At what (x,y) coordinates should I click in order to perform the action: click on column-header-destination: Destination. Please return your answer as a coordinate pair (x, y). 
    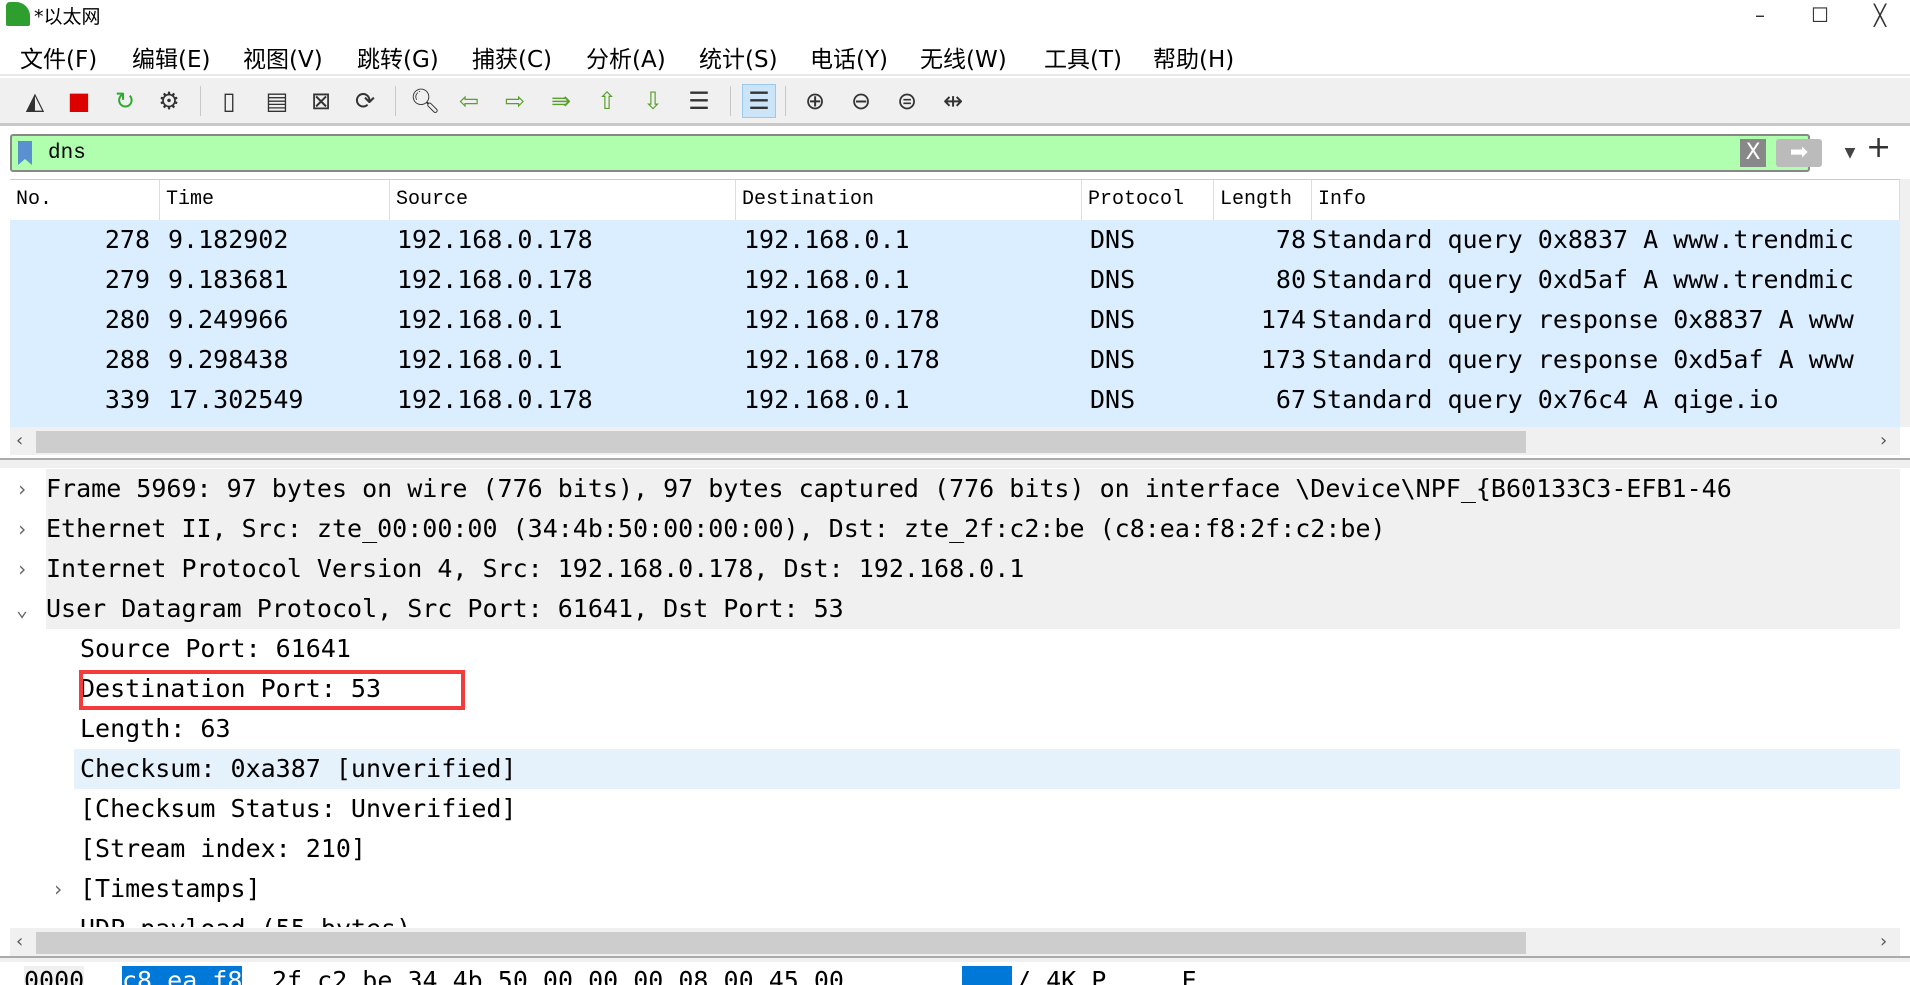
    Looking at the image, I should click on (909, 200).